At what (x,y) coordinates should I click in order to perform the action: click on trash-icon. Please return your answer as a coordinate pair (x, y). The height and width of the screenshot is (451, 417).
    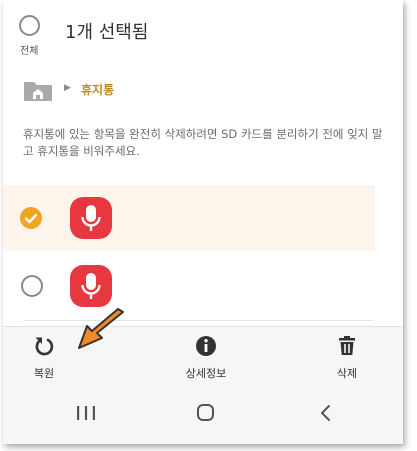
    Looking at the image, I should click on (347, 345).